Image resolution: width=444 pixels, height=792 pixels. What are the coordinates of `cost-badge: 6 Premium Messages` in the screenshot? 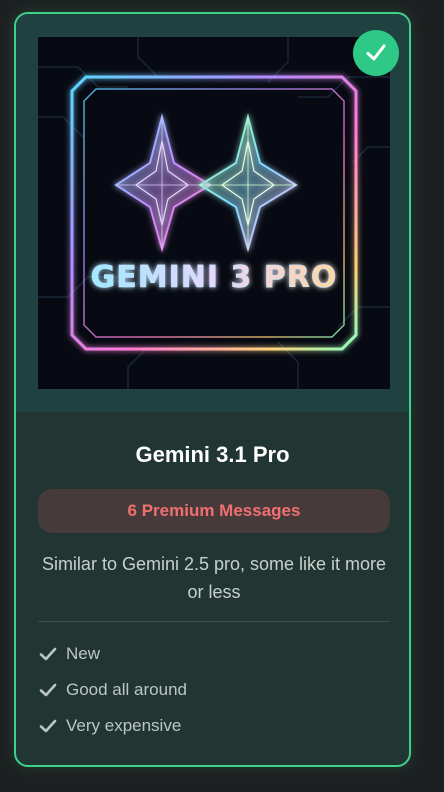 It's located at (214, 511).